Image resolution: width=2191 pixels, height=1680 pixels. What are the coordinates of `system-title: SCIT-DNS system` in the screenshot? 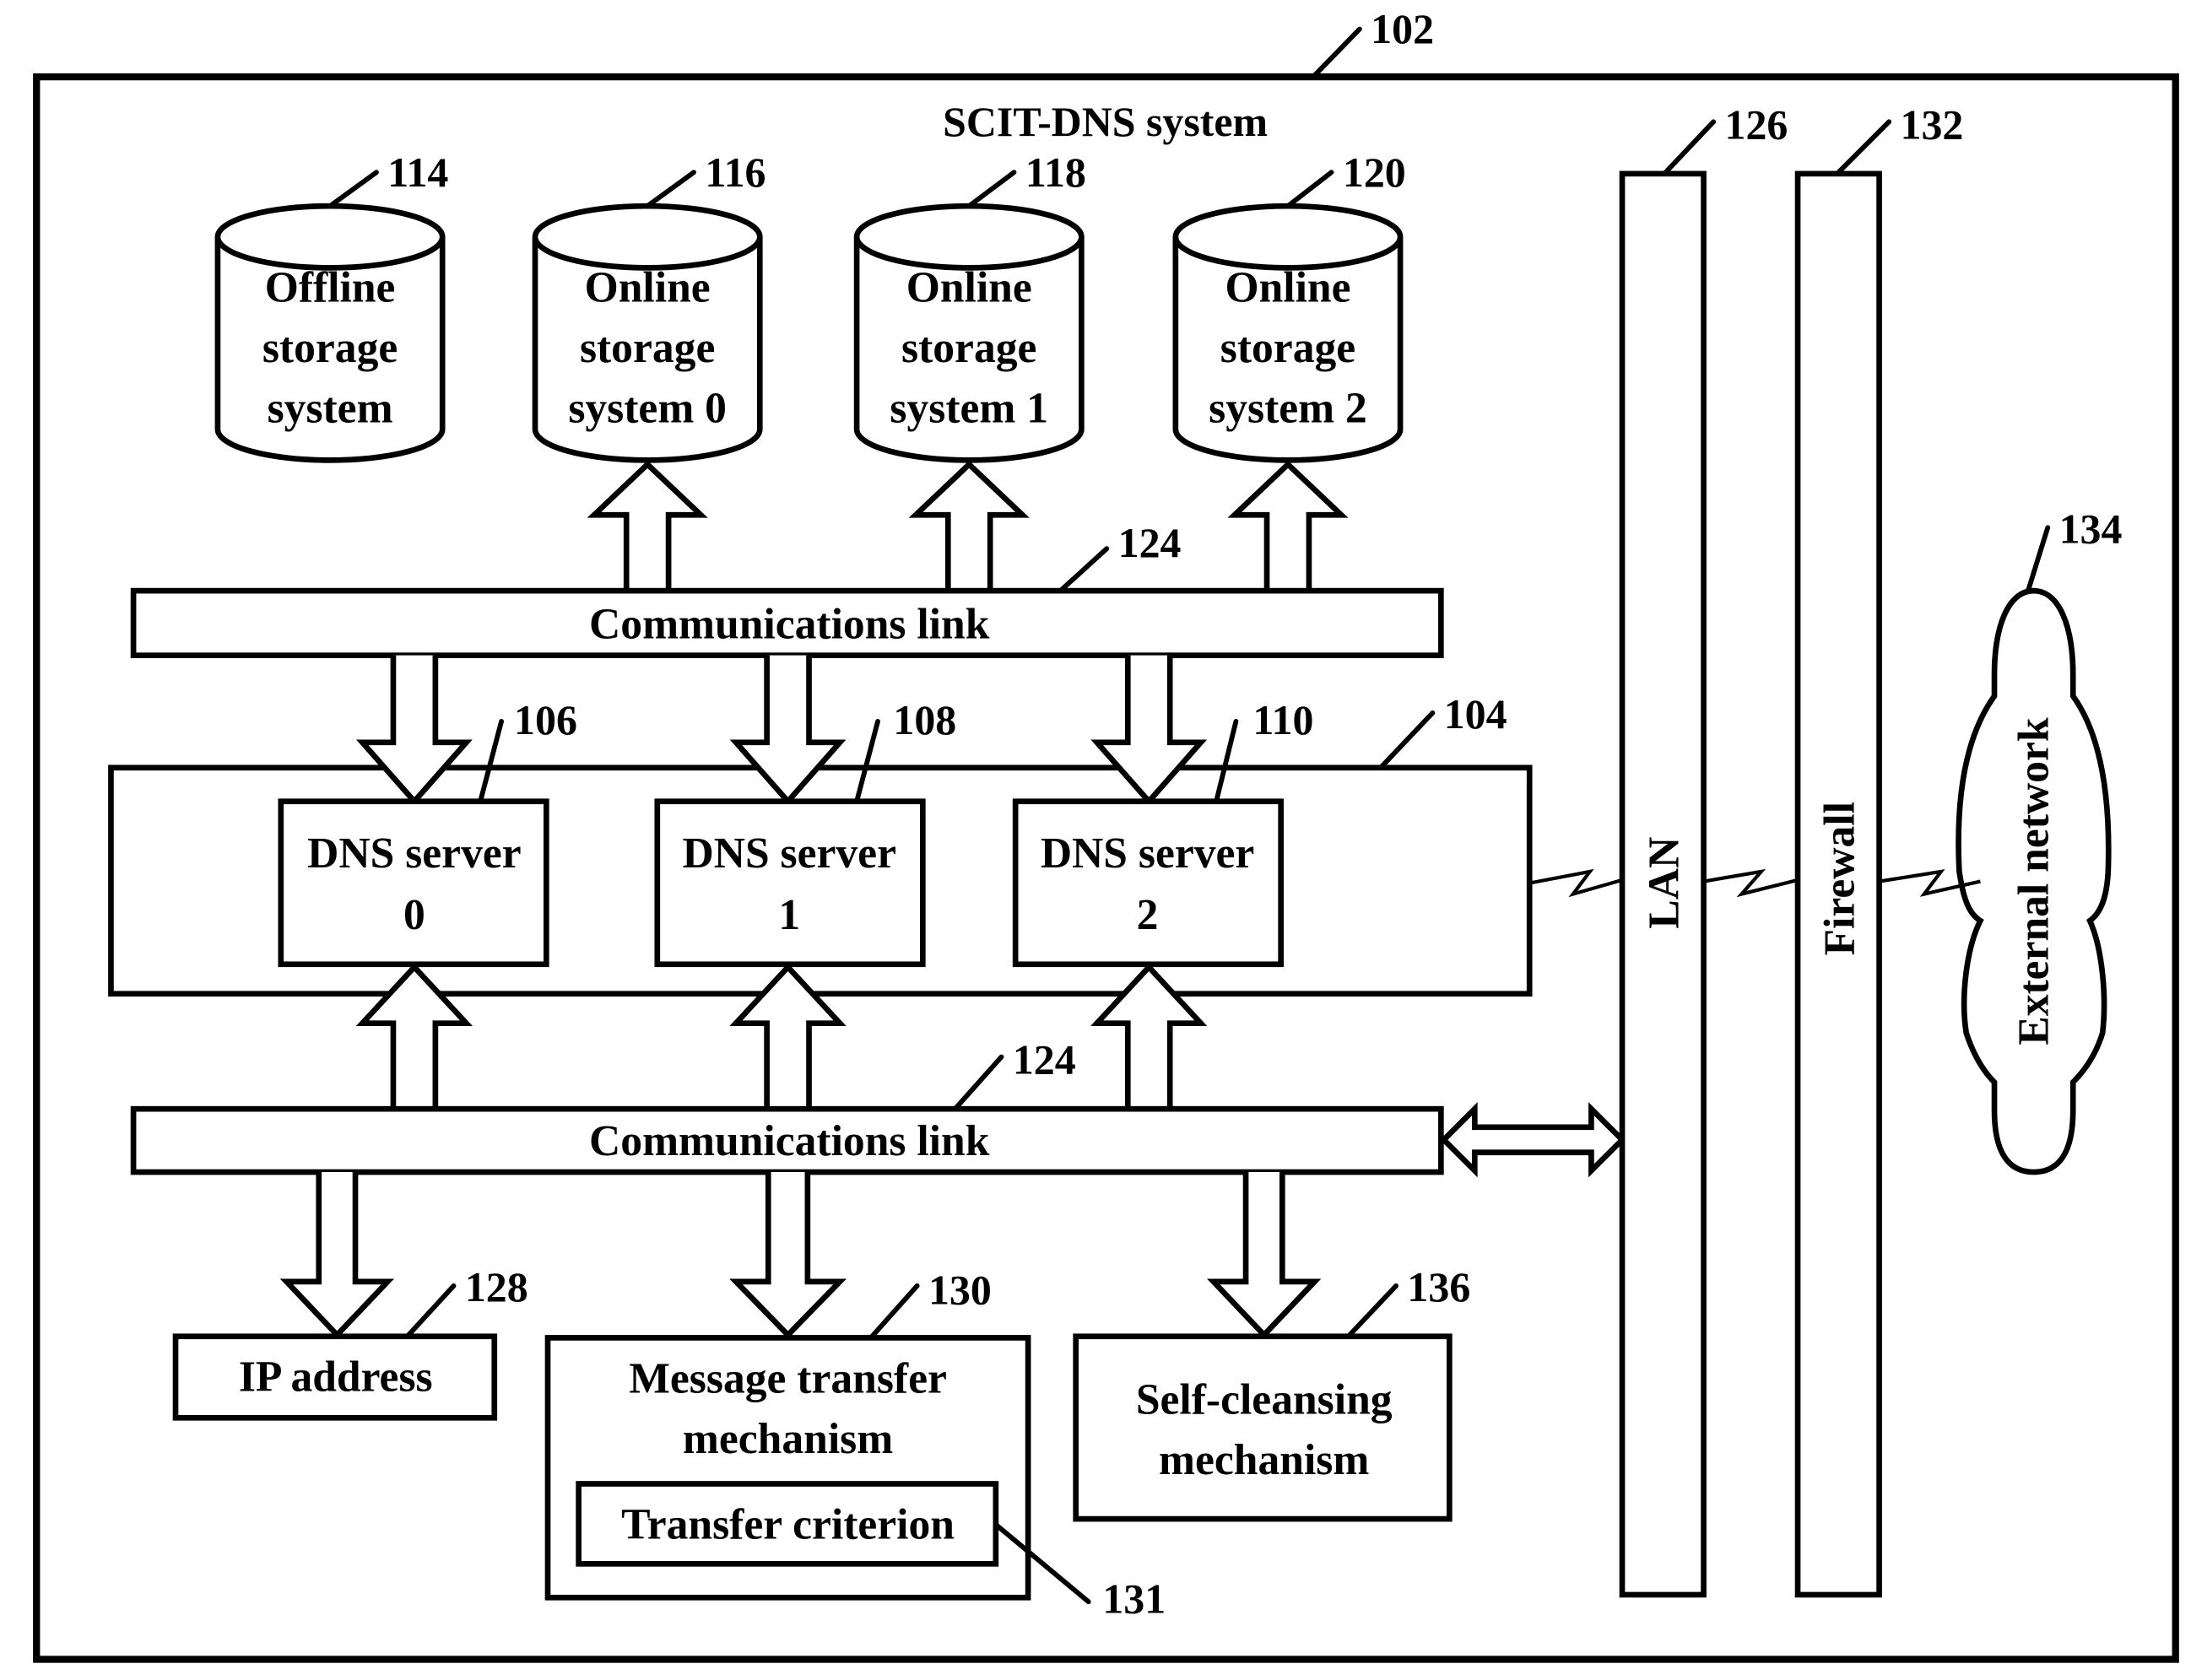 It's located at (1105, 122).